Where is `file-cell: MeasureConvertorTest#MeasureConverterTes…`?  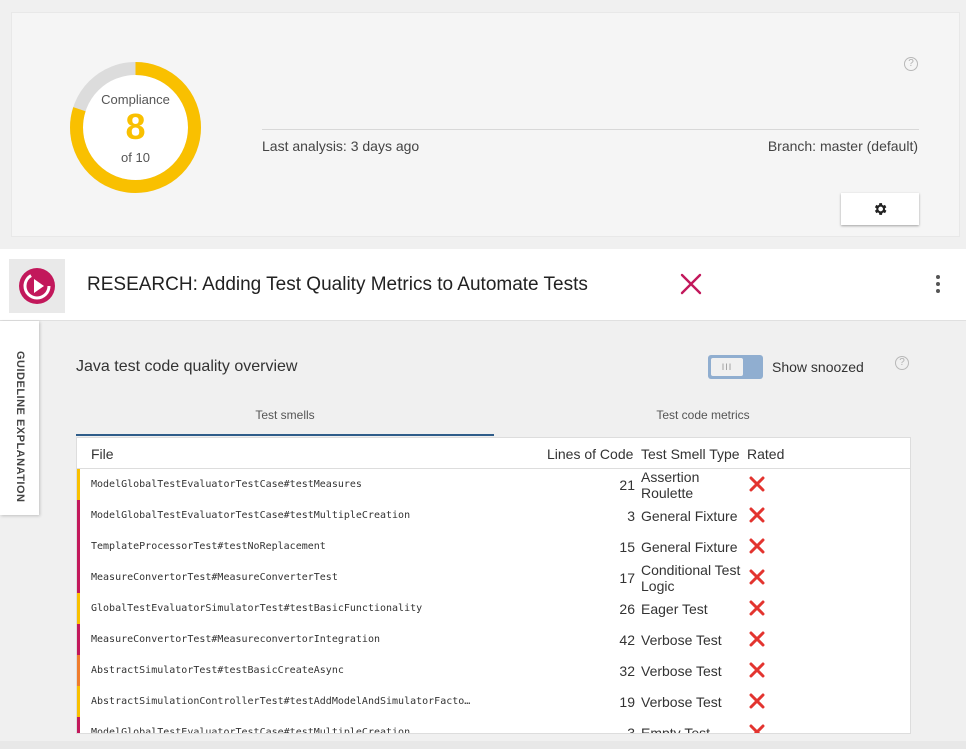
file-cell: MeasureConvertorTest#MeasureConverterTes… is located at coordinates (214, 577).